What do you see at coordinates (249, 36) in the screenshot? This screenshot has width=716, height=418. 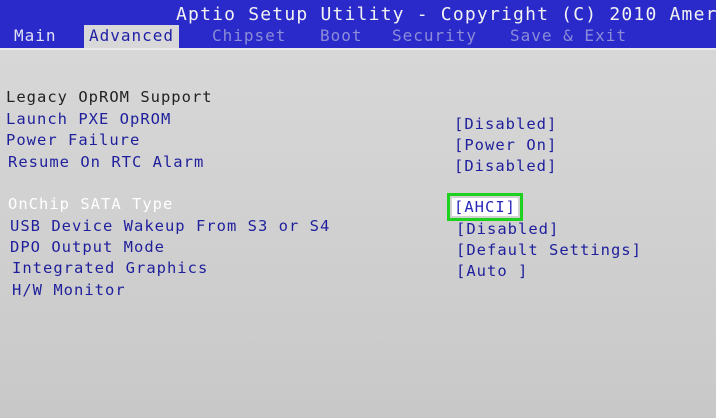 I see `tab-chipset: Chipset` at bounding box center [249, 36].